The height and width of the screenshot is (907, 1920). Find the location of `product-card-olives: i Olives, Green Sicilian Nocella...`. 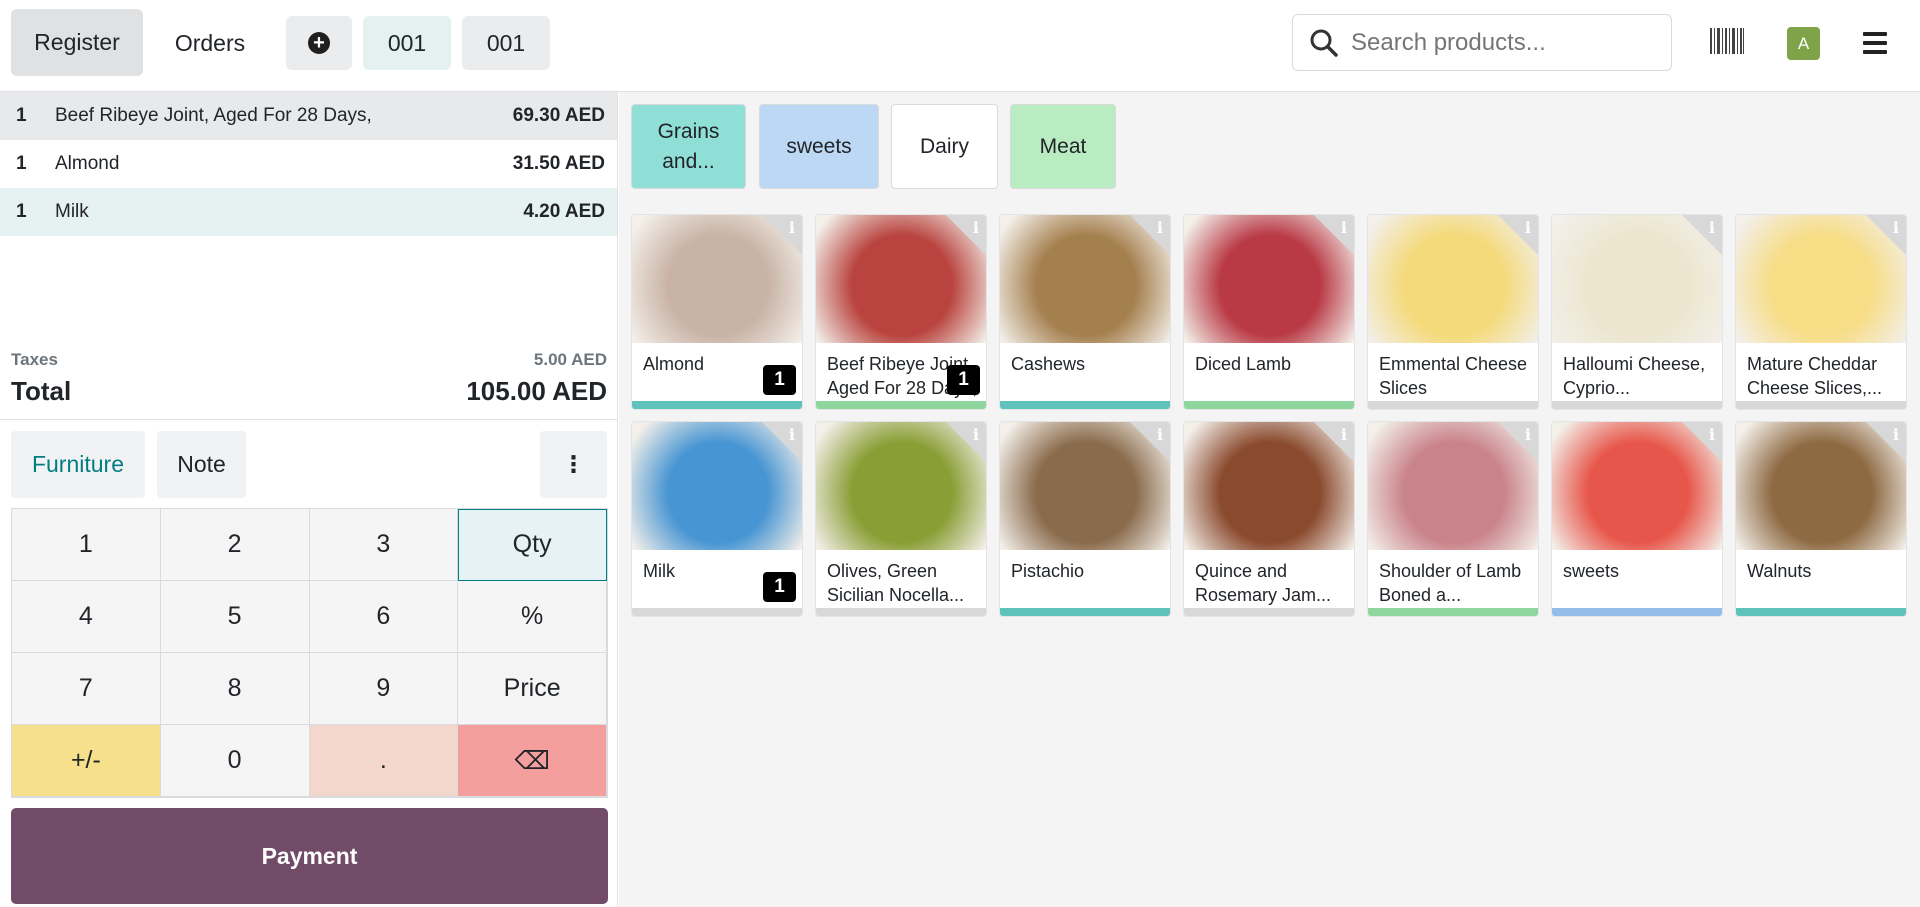

product-card-olives: i Olives, Green Sicilian Nocella... is located at coordinates (901, 519).